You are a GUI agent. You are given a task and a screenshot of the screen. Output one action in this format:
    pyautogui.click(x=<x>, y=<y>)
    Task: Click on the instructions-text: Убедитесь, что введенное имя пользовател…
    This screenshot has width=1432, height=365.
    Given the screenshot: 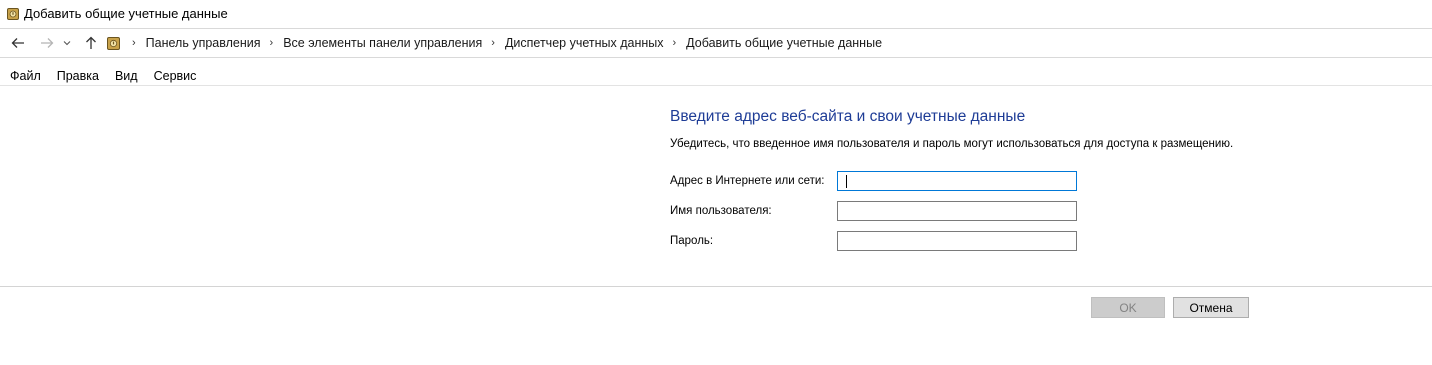 What is the action you would take?
    pyautogui.click(x=952, y=144)
    